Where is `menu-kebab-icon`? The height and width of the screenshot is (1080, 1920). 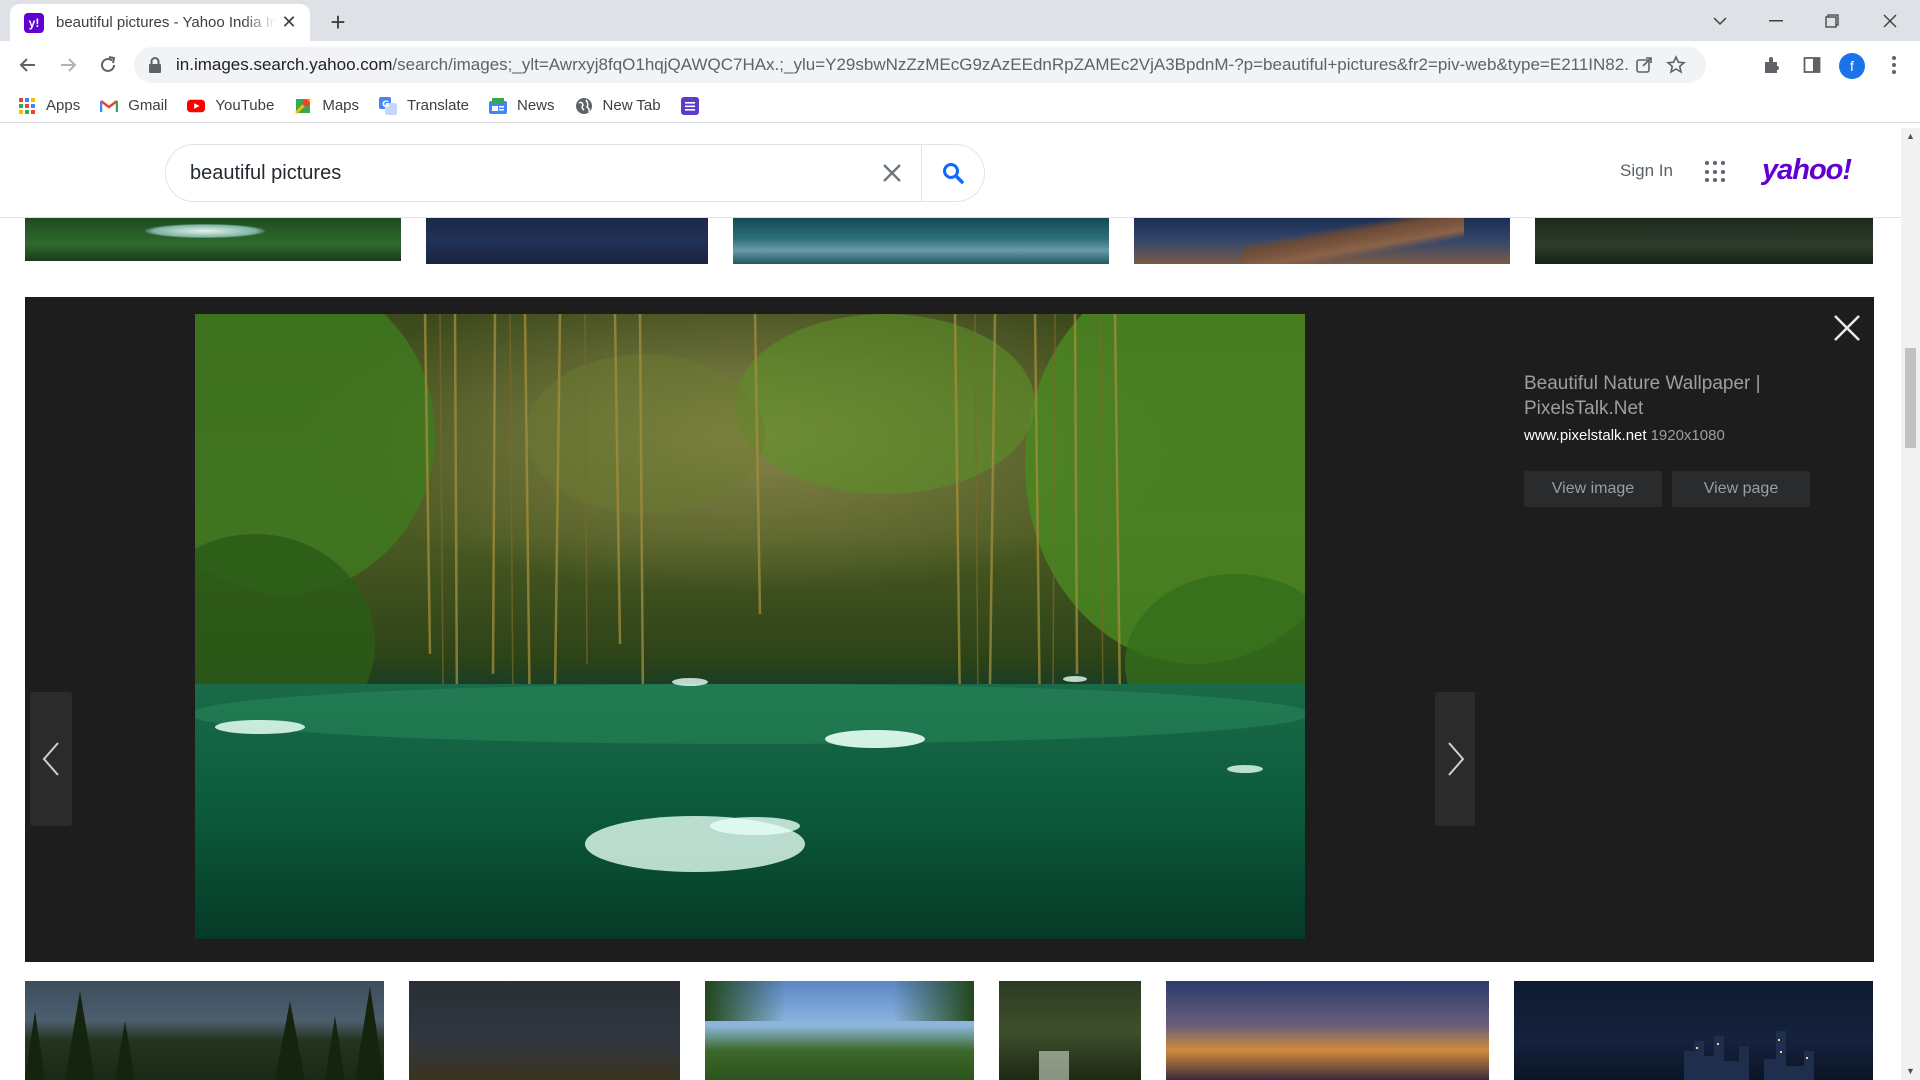 menu-kebab-icon is located at coordinates (1894, 65).